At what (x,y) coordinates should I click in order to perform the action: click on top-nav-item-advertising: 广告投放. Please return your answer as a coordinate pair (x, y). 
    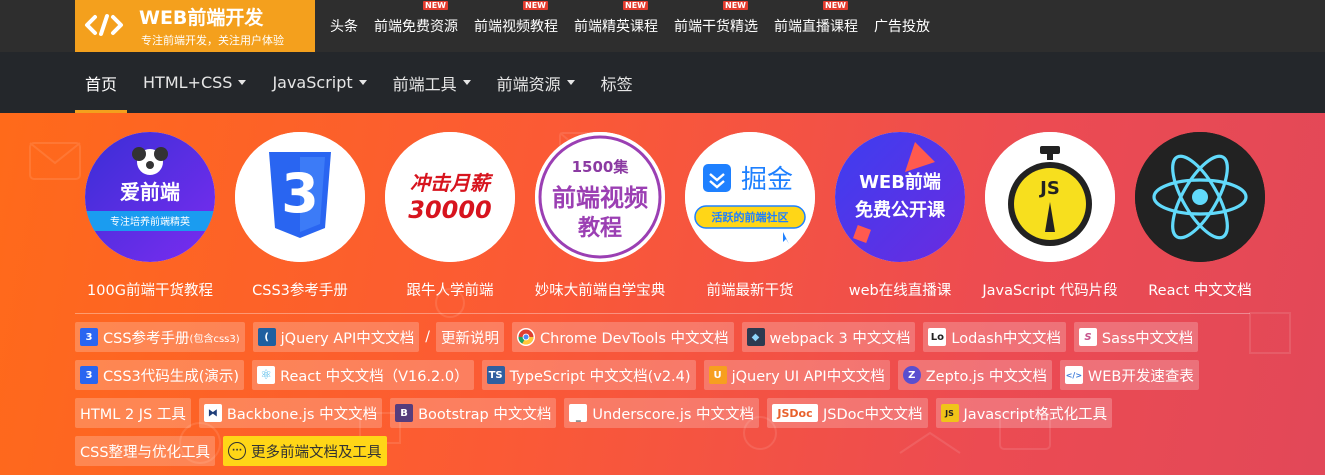
    Looking at the image, I should click on (902, 26).